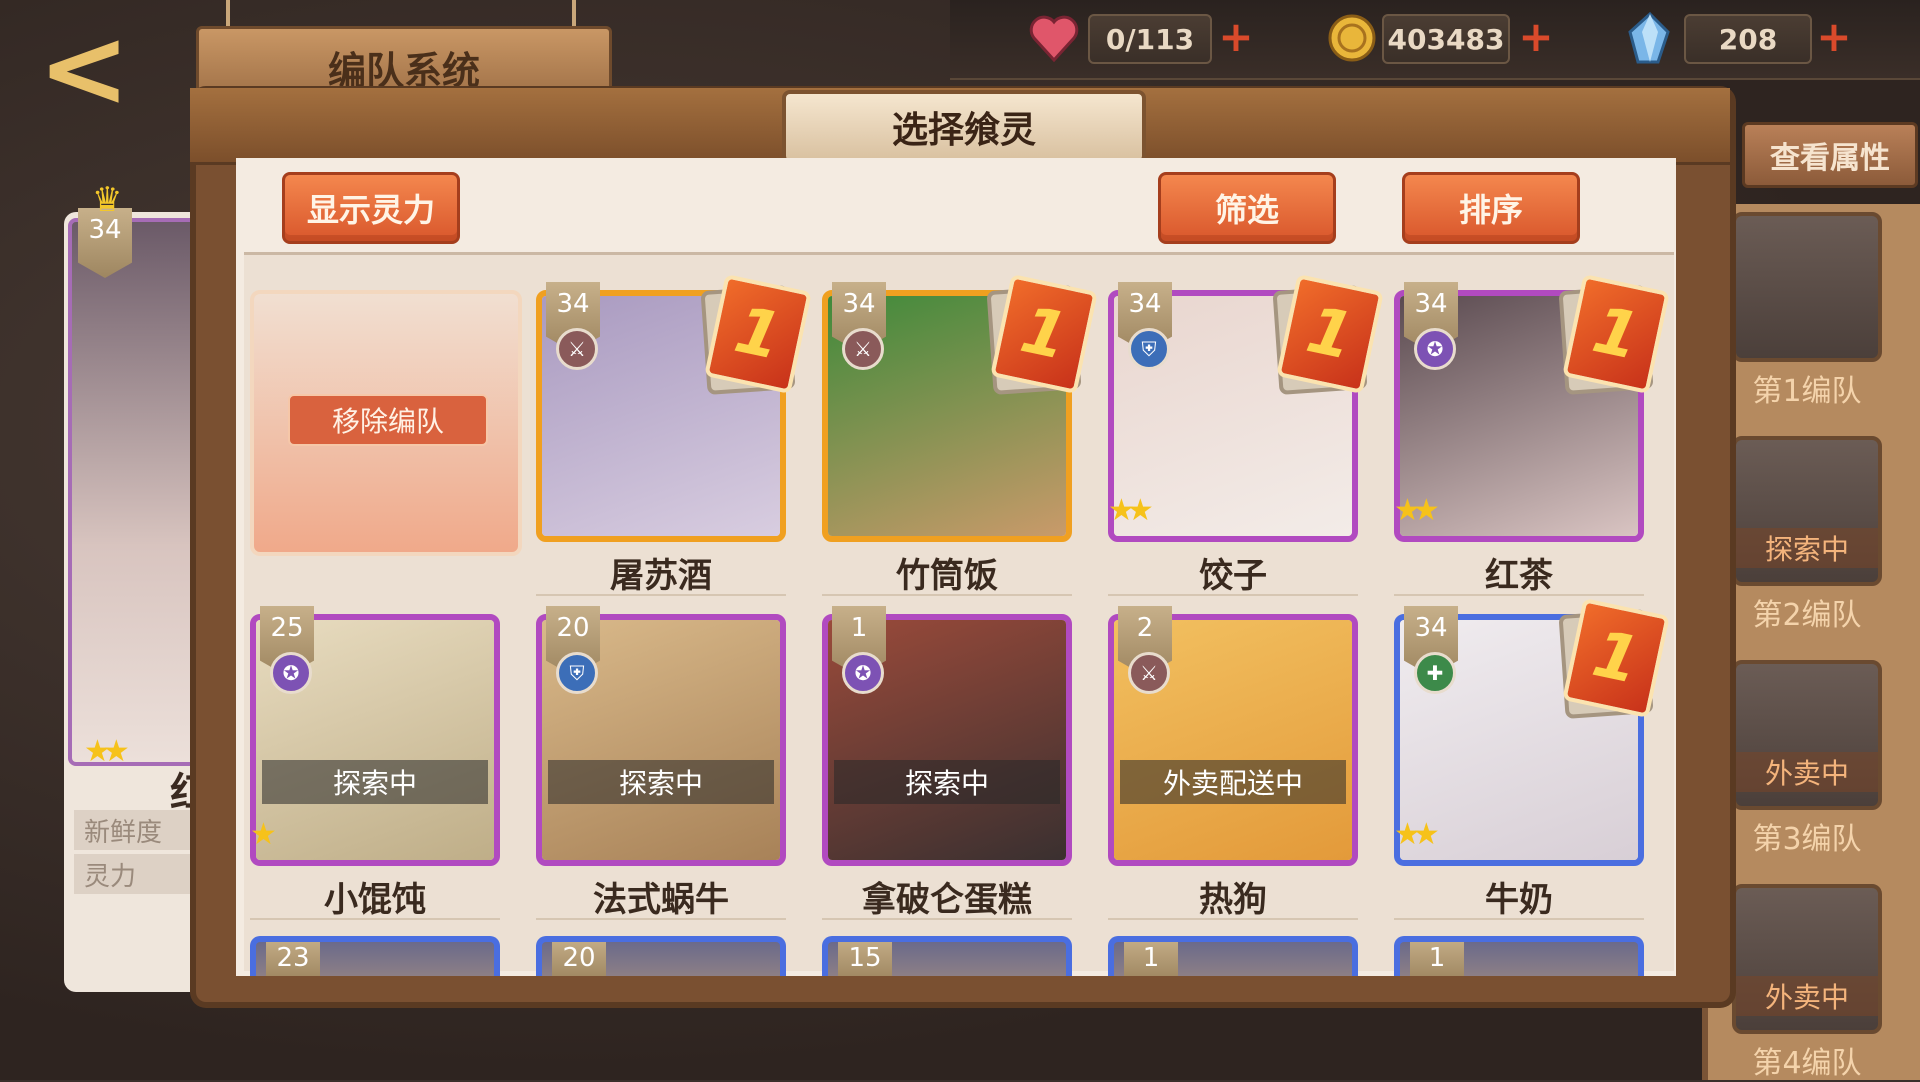 Image resolution: width=1920 pixels, height=1082 pixels. I want to click on team-slot-4: 外卖中第4编队, so click(1807, 983).